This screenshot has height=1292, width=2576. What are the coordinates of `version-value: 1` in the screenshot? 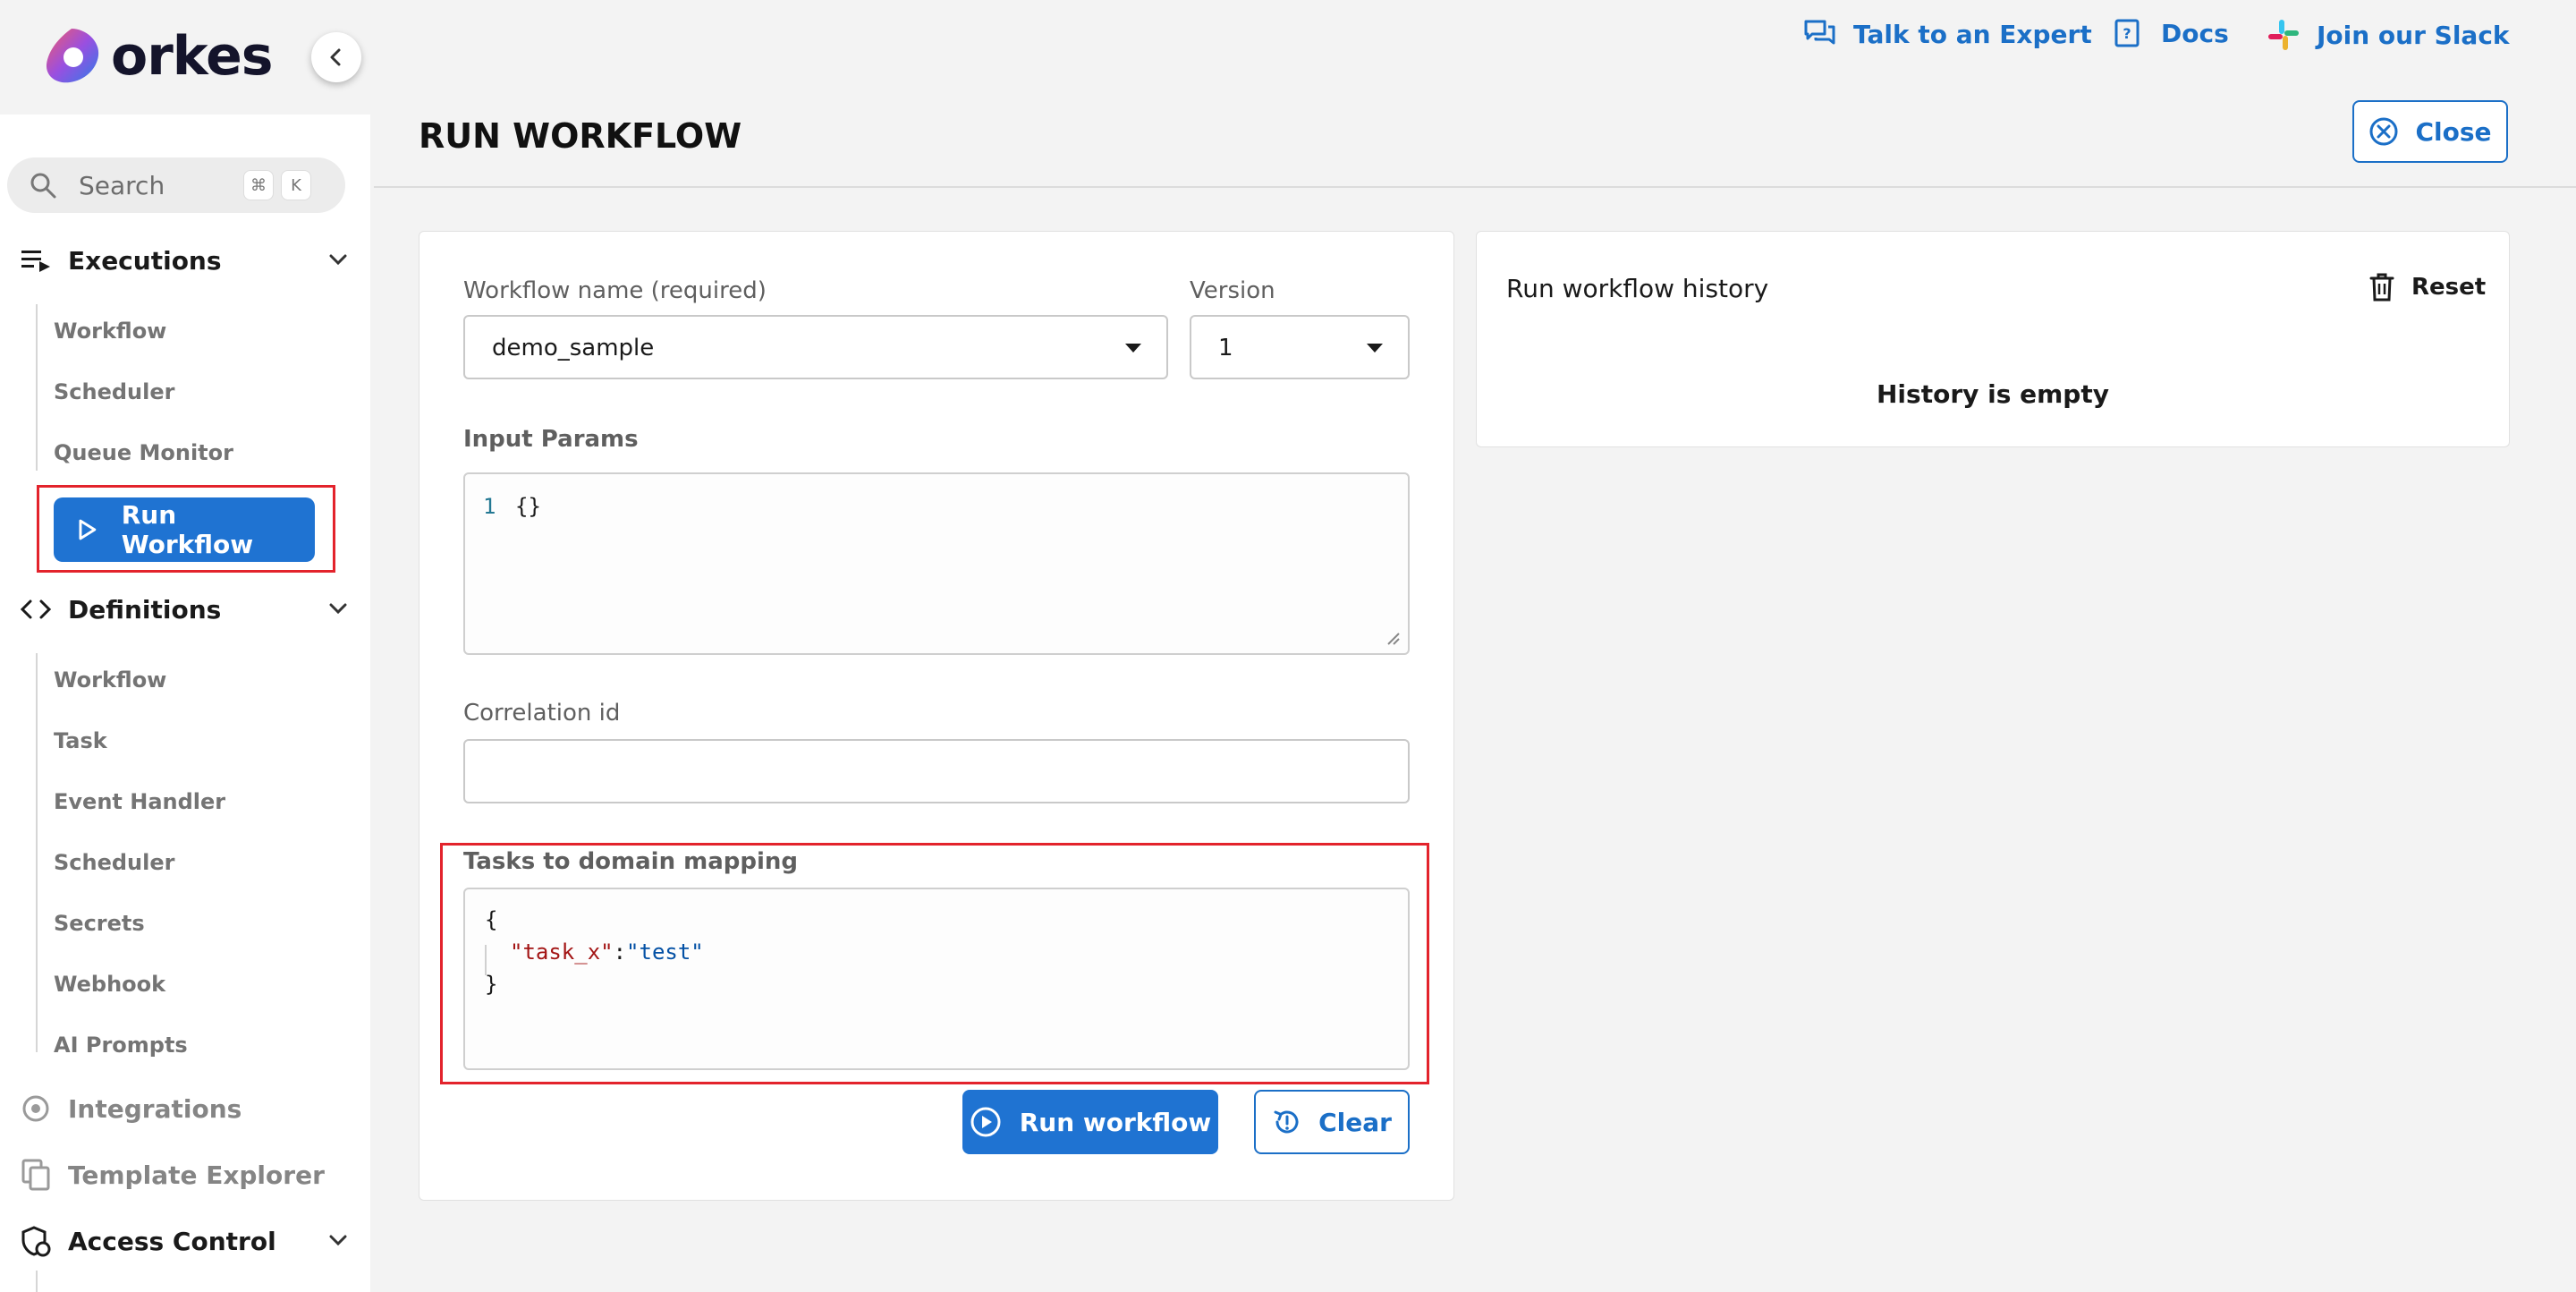 It's located at (1225, 348).